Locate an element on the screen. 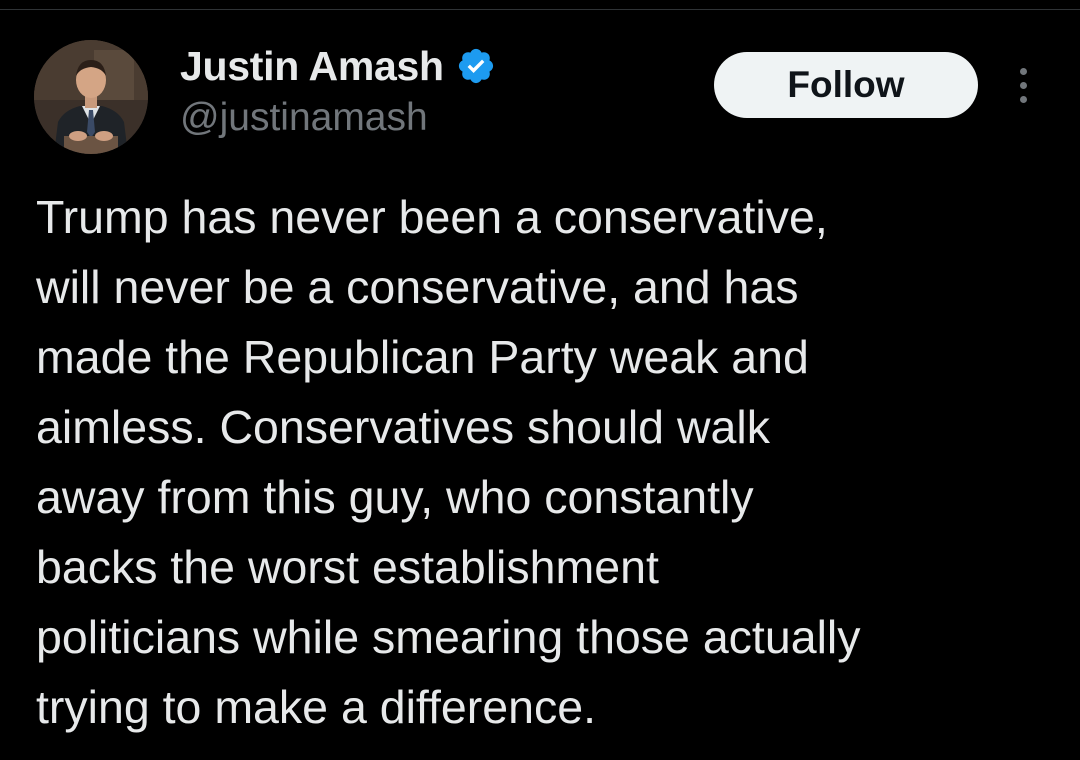  tweet-text-line: made the Republican Party weak and is located at coordinates (422, 357).